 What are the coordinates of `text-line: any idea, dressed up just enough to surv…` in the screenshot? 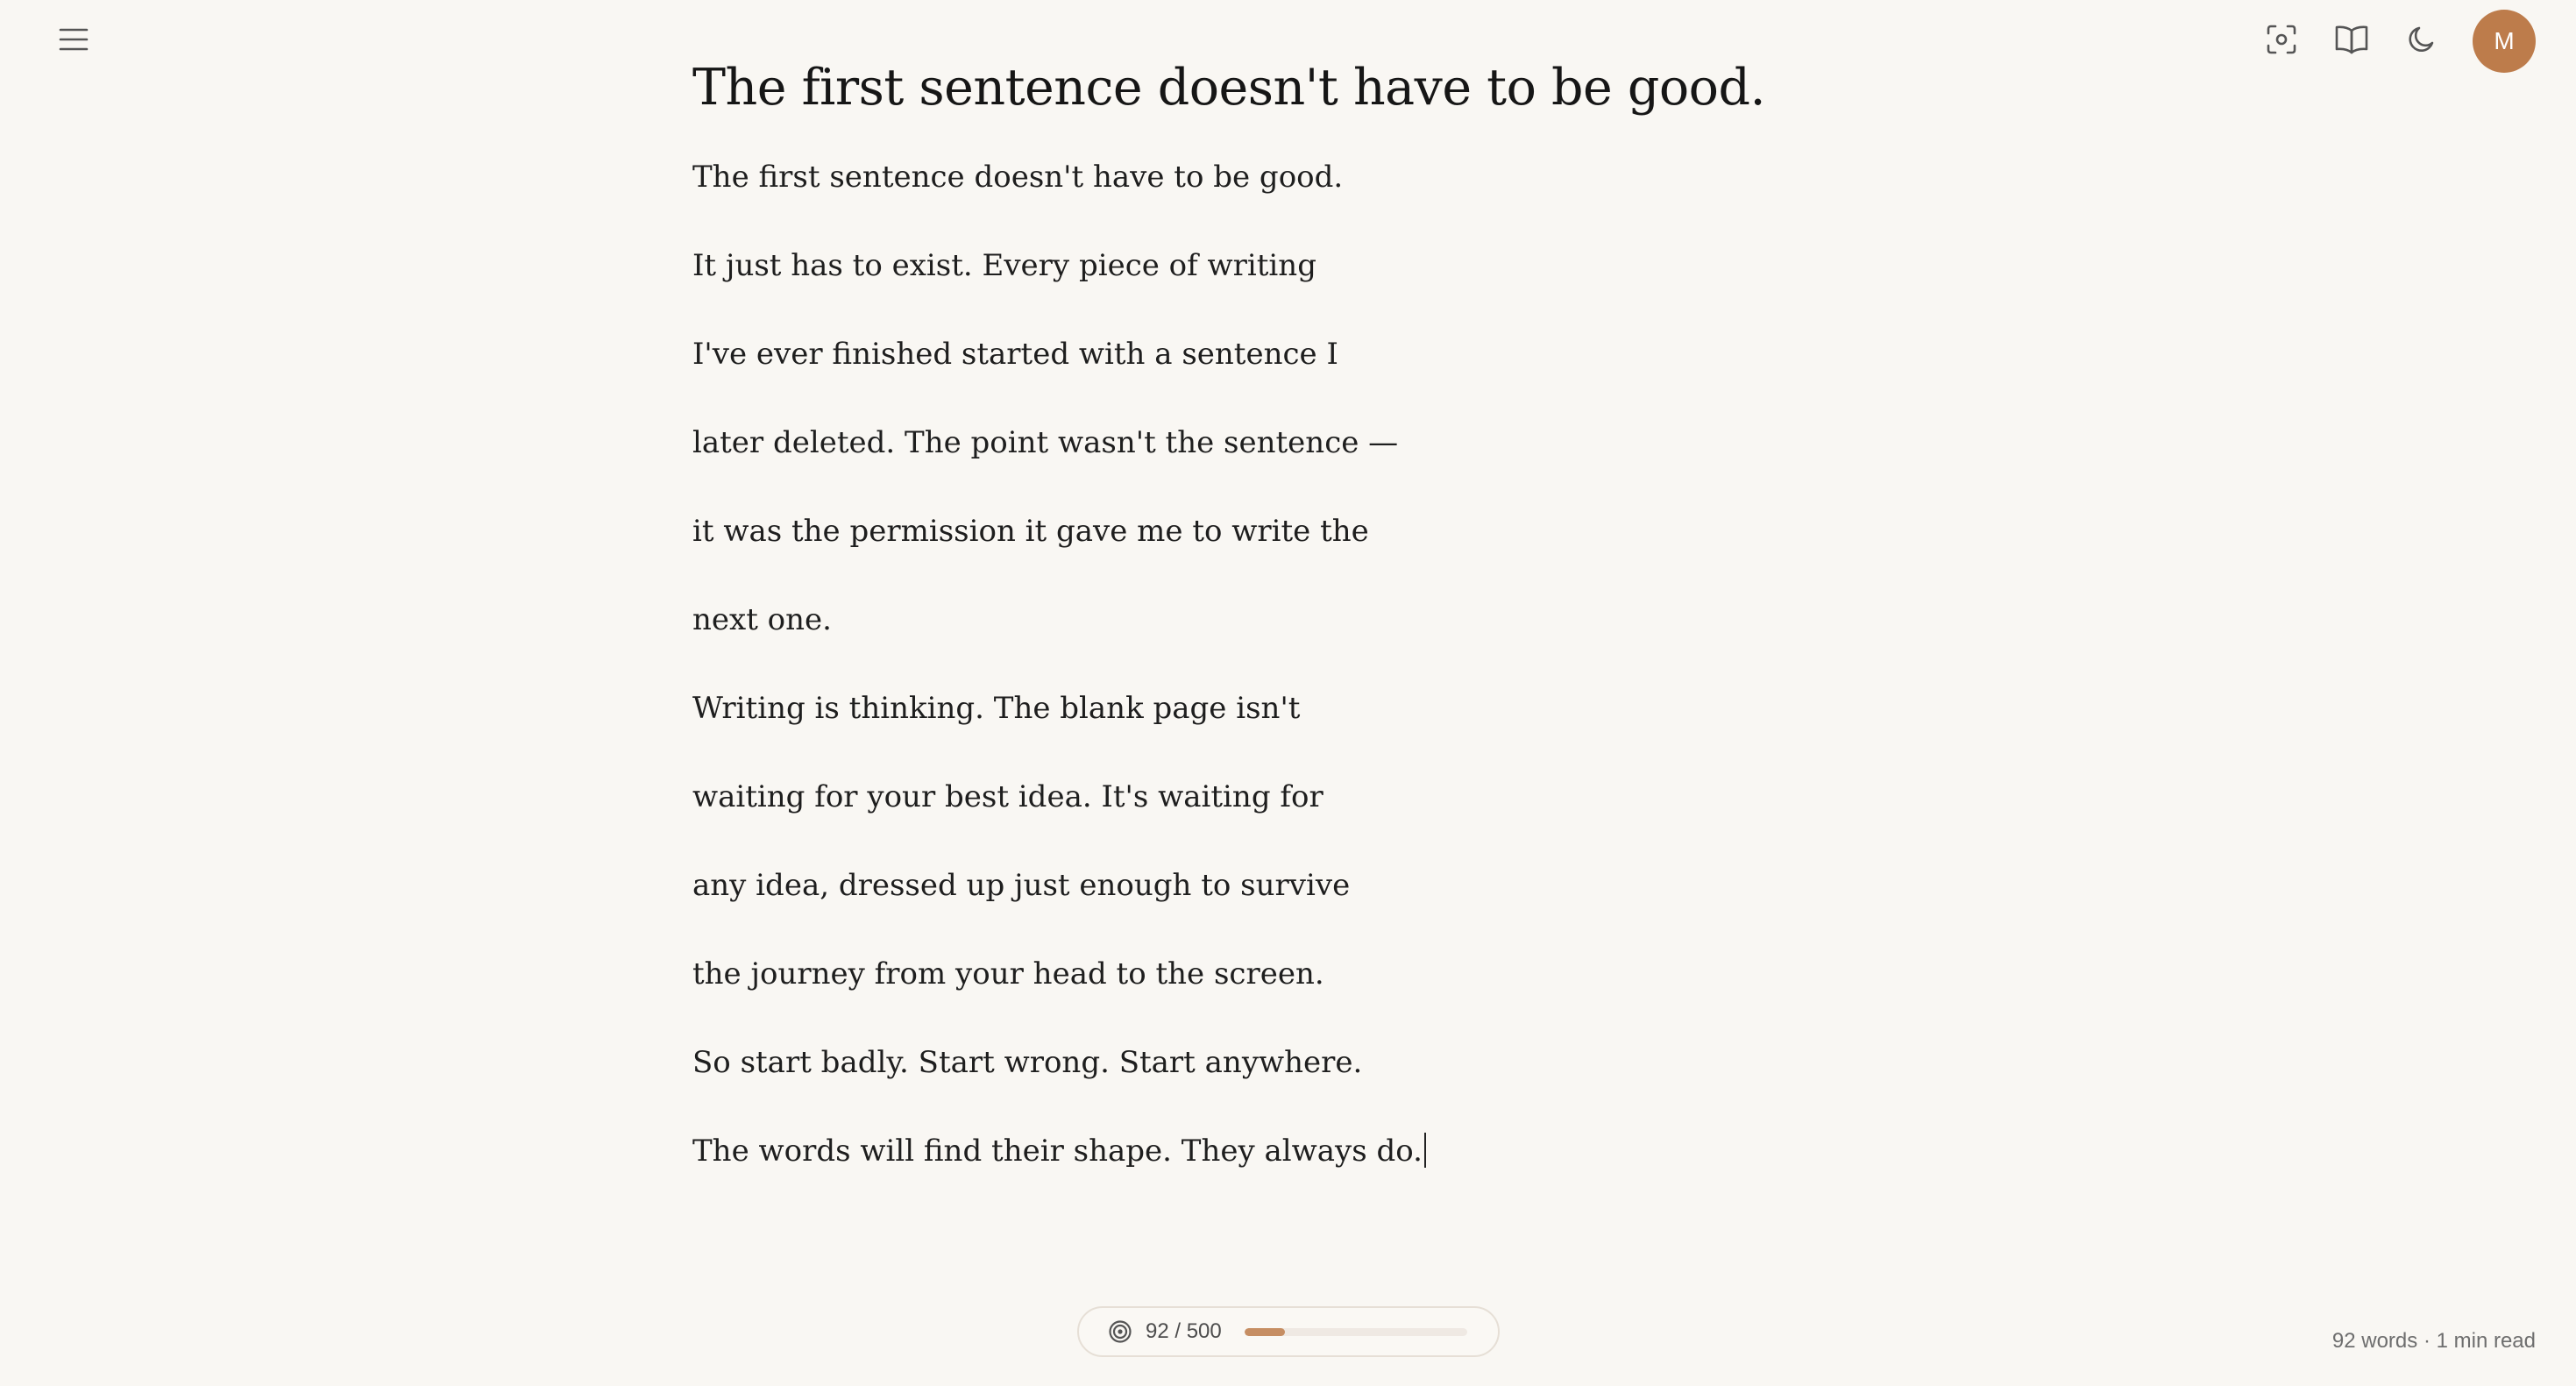 It's located at (1022, 886).